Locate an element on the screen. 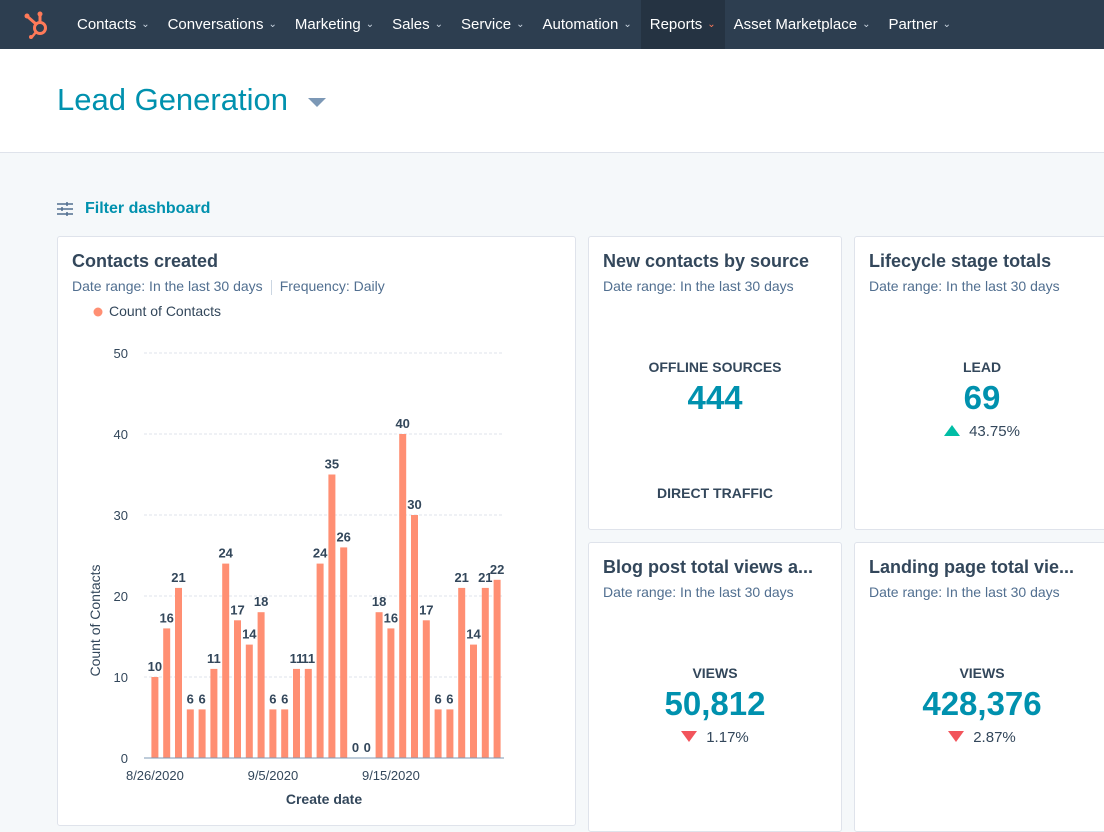  legend-label: Count of Contacts is located at coordinates (165, 311).